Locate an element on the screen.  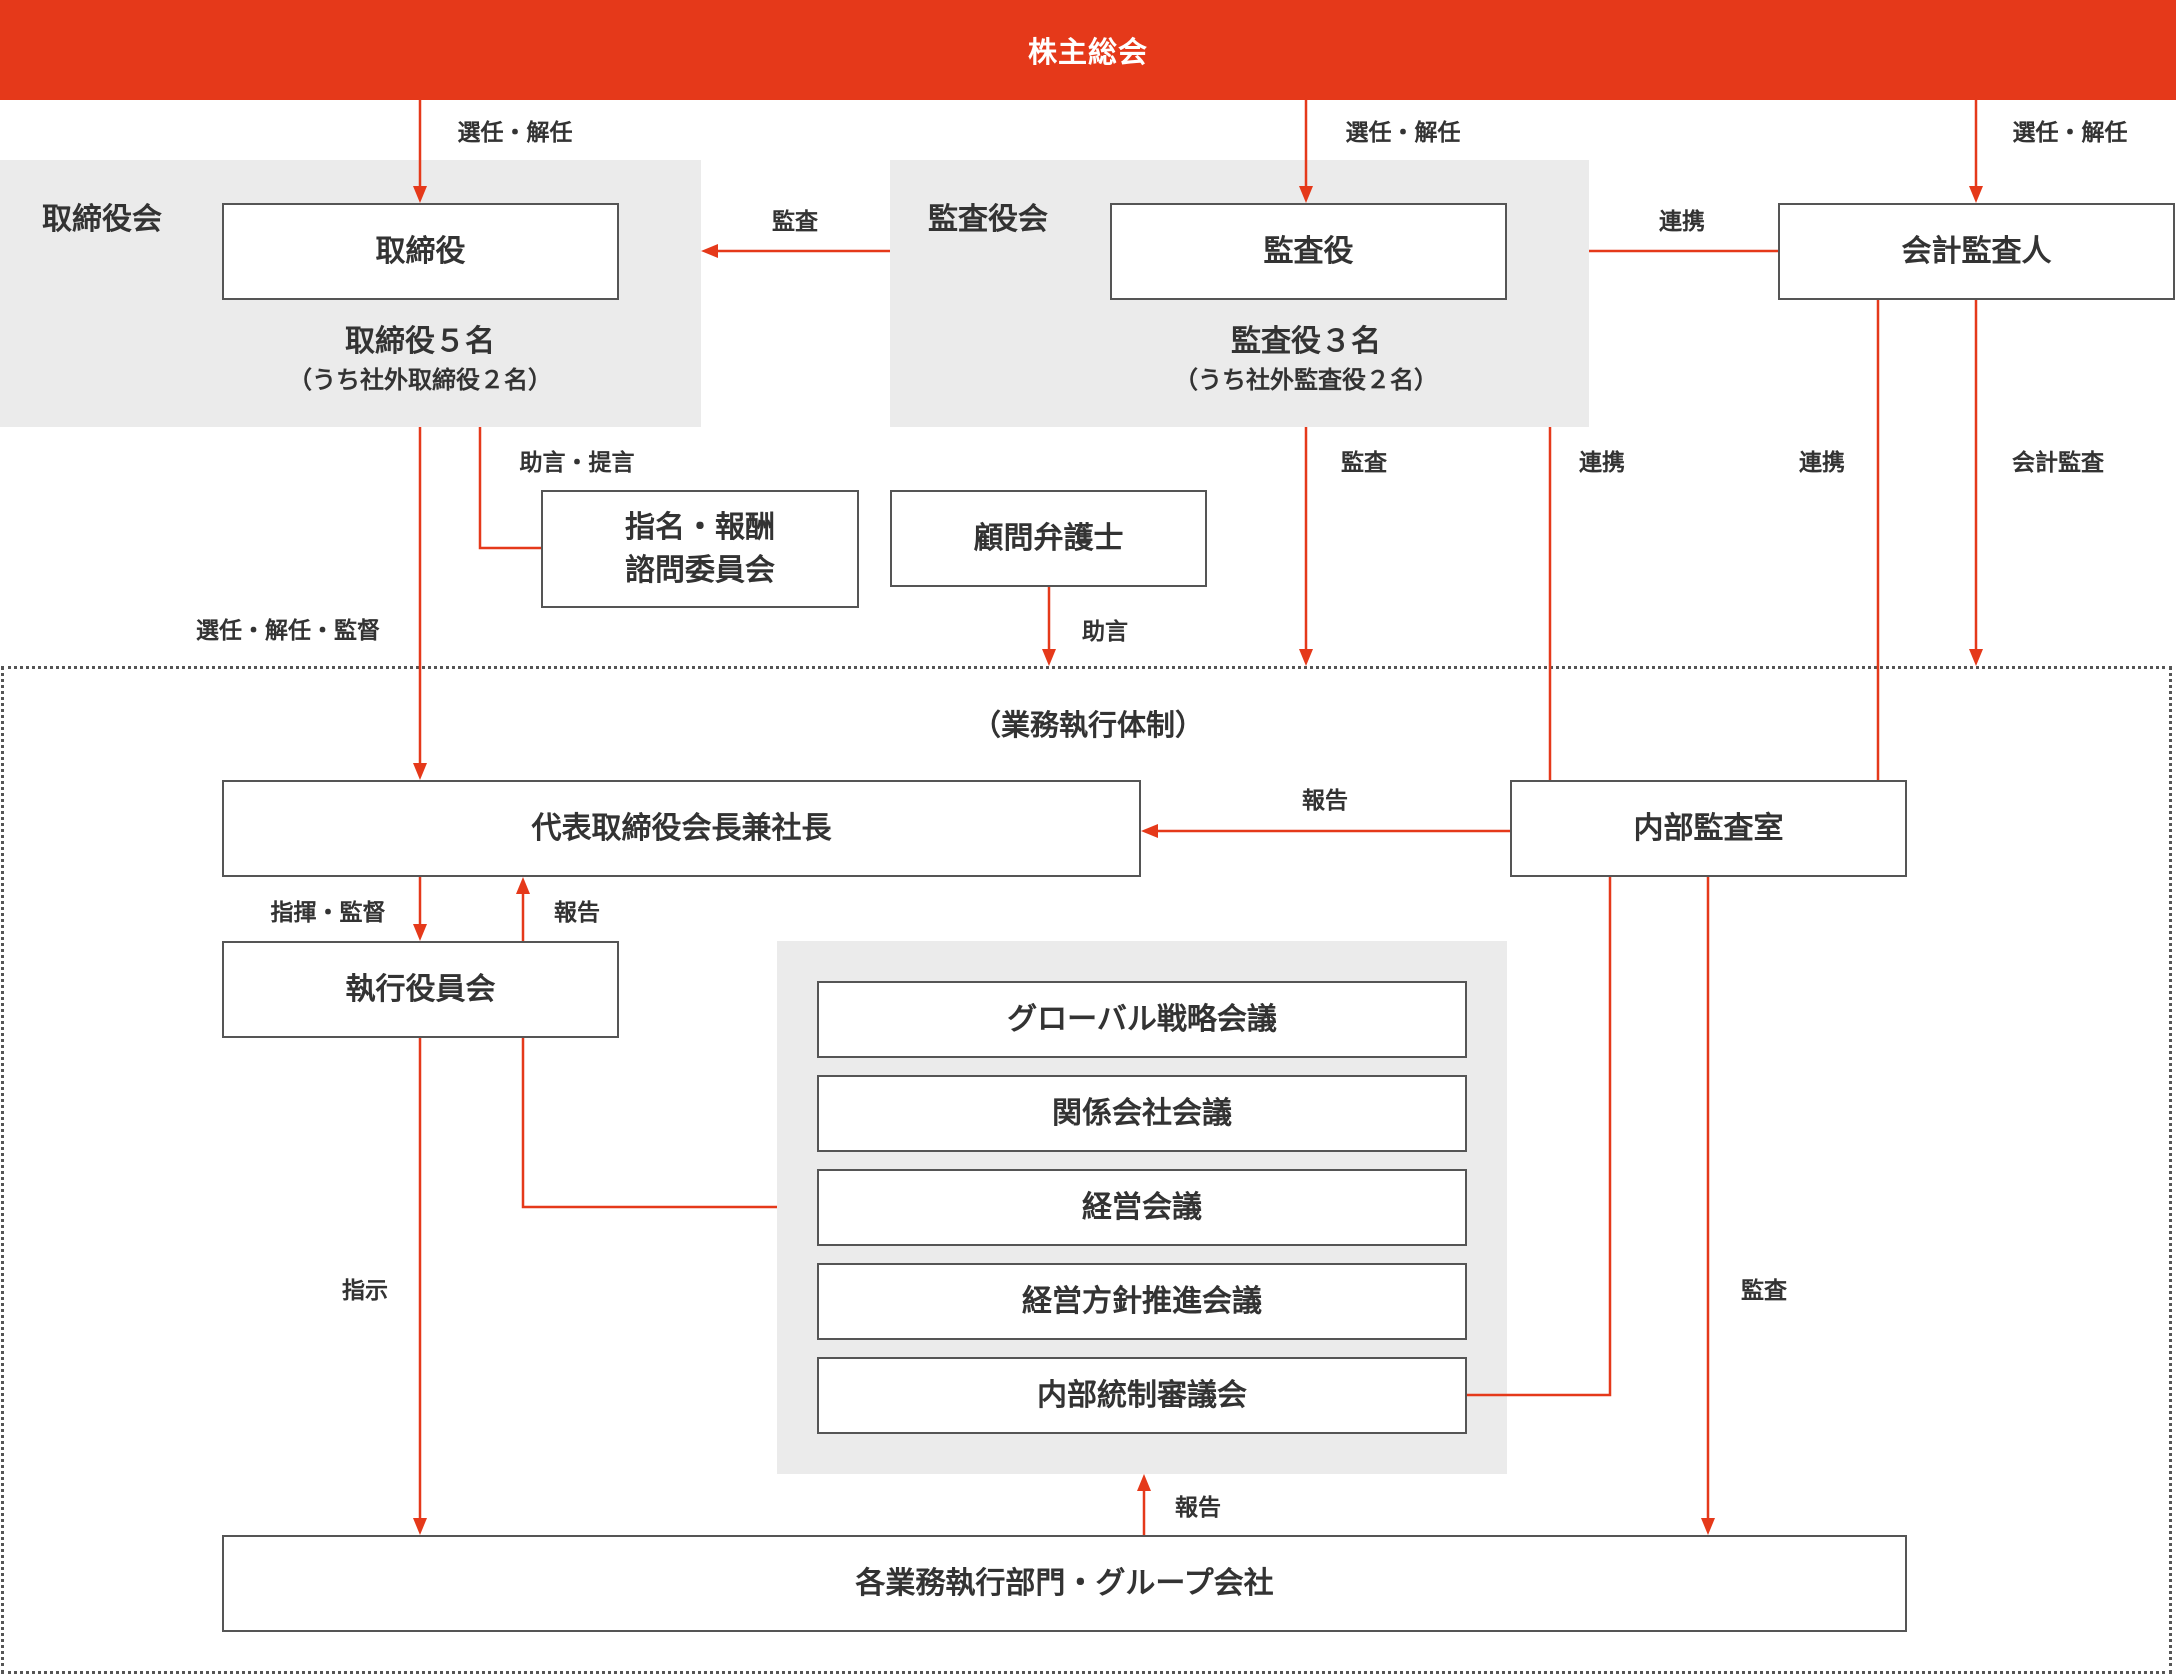
meeting-item: 関係会社会議 is located at coordinates (1142, 1113).